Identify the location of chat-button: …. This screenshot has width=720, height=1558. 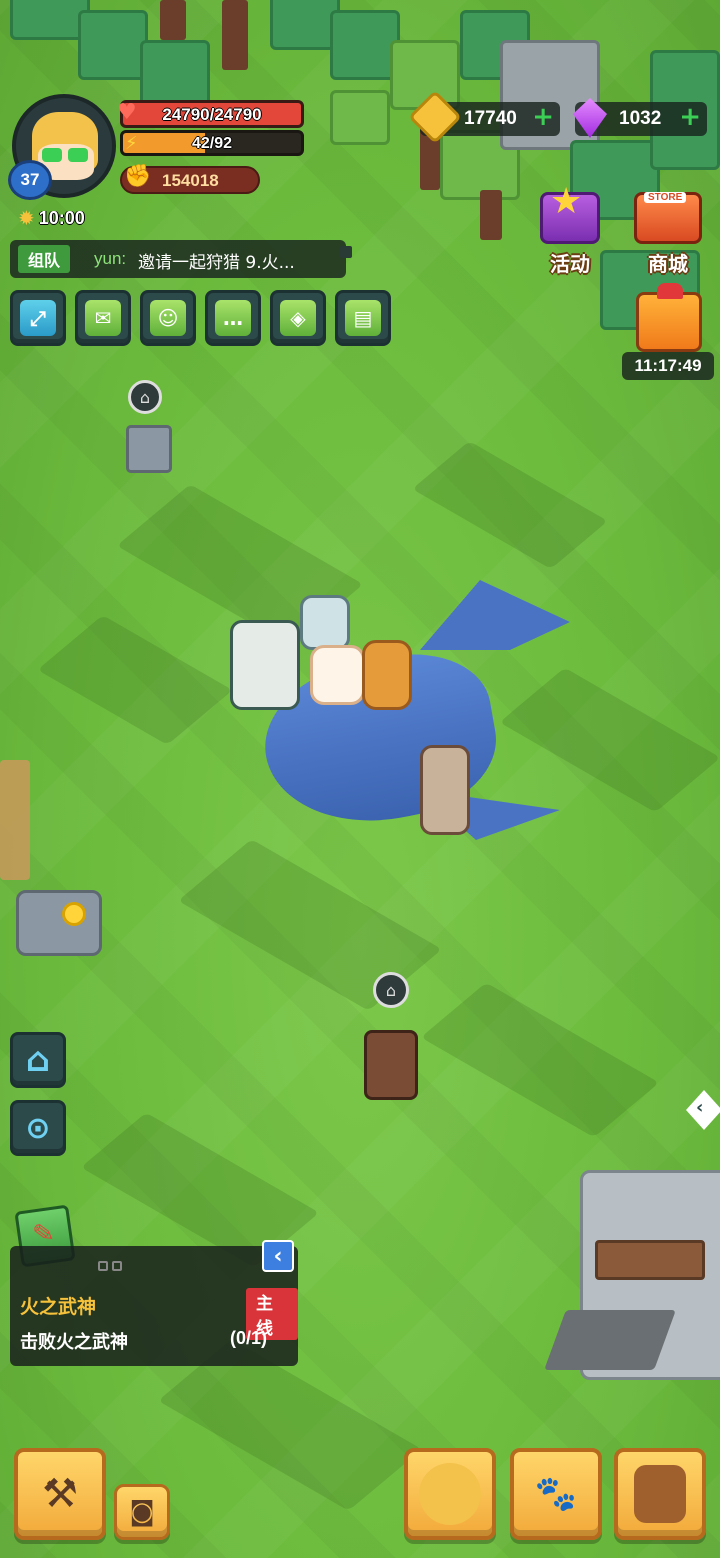
(233, 318).